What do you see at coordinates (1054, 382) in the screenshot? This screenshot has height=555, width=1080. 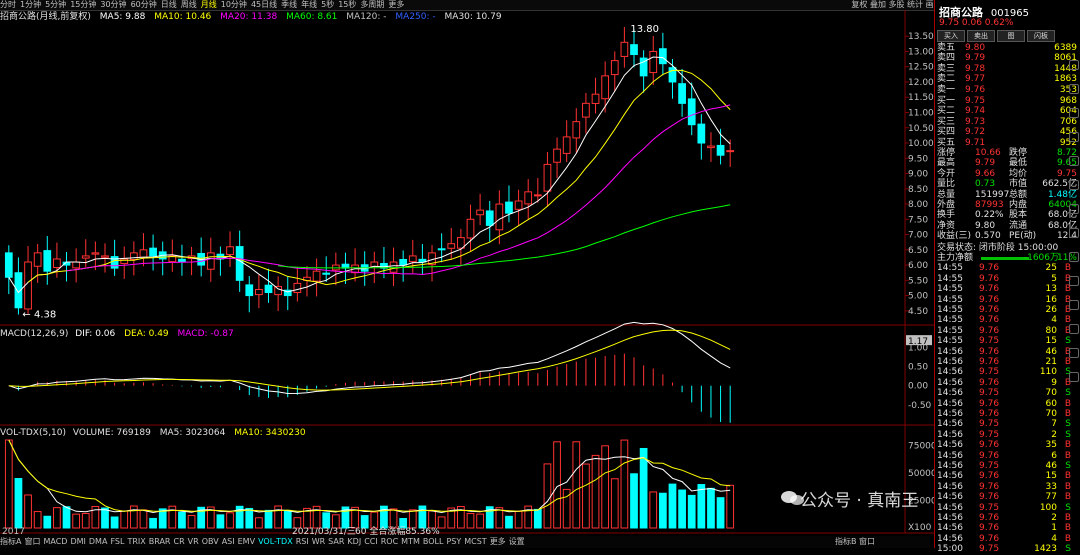 I see `tick-volume: 9` at bounding box center [1054, 382].